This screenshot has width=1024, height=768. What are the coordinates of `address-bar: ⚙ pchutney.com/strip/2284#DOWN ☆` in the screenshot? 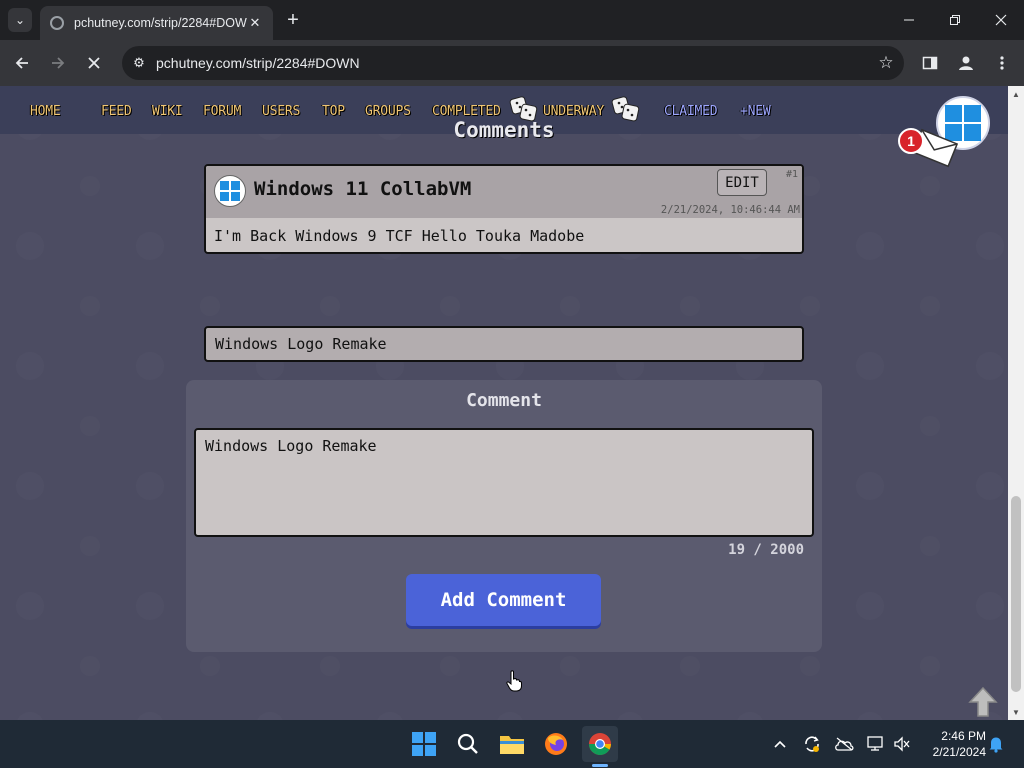 It's located at (513, 63).